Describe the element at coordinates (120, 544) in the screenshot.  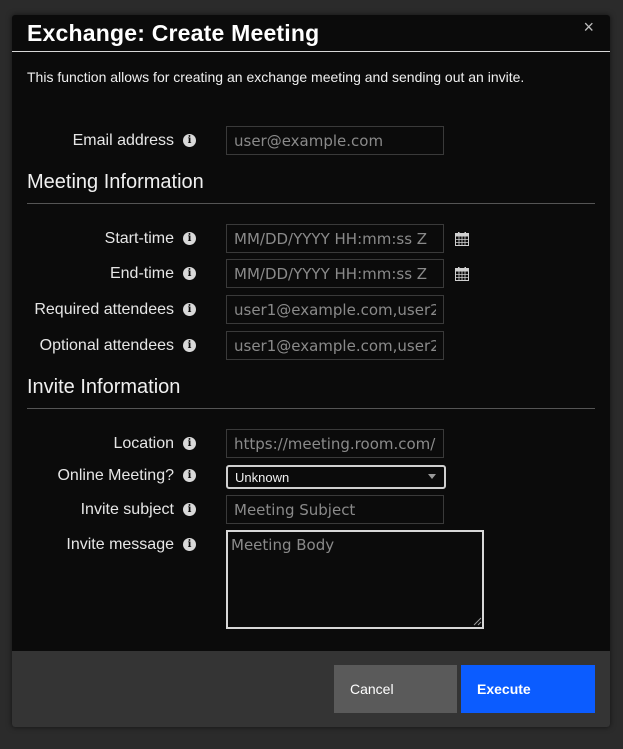
I see `invite-message-label: Invite message` at that location.